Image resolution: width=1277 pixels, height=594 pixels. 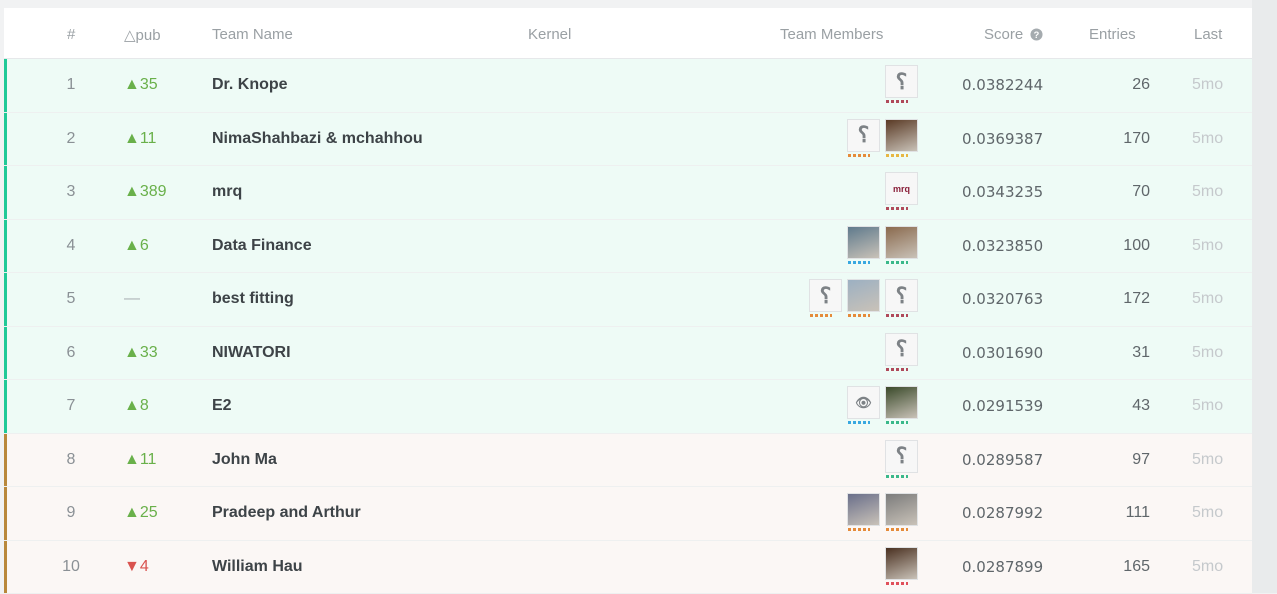 What do you see at coordinates (628, 354) in the screenshot?
I see `table-row: 6▲33NIWATORI0.0301690315mo⸮` at bounding box center [628, 354].